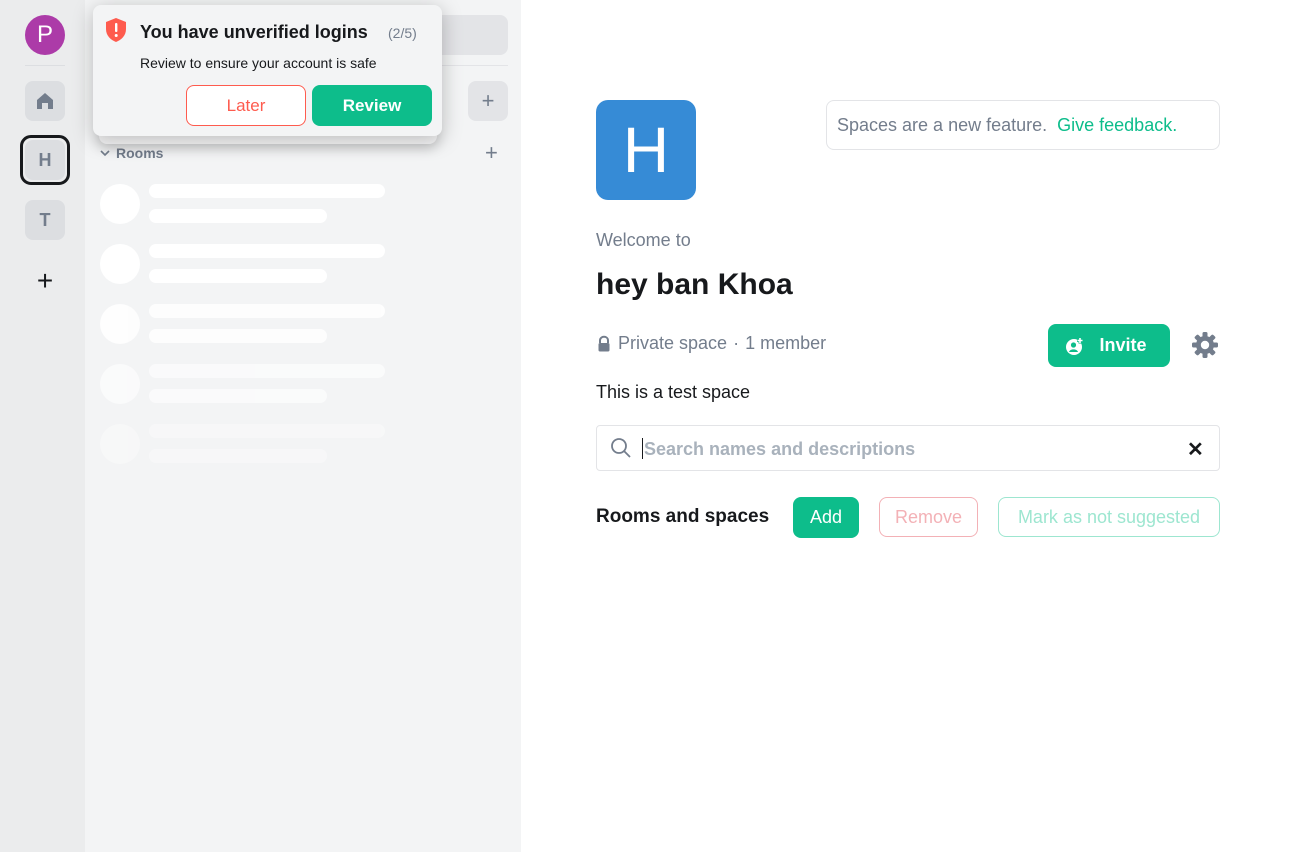  Describe the element at coordinates (673, 343) in the screenshot. I see `privacy-label: Private space` at that location.